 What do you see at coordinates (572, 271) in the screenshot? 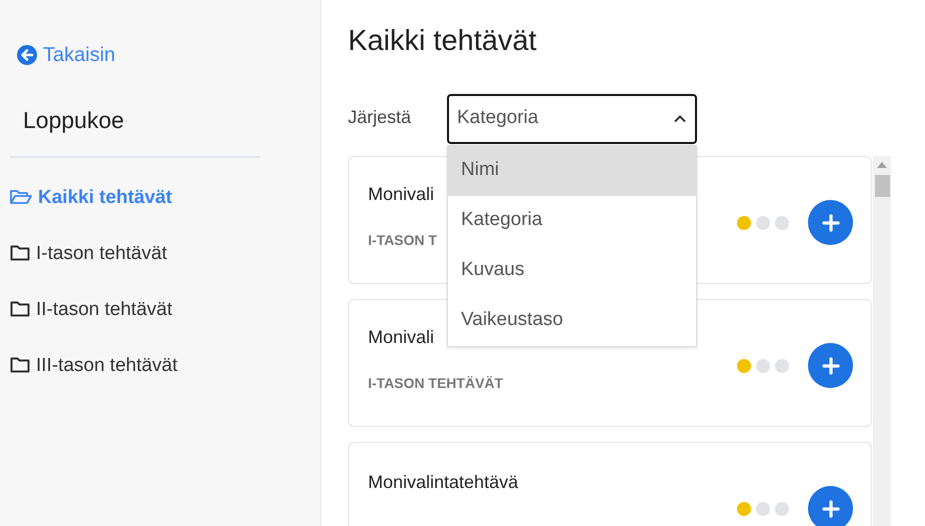
I see `sort-option: Kuvaus` at bounding box center [572, 271].